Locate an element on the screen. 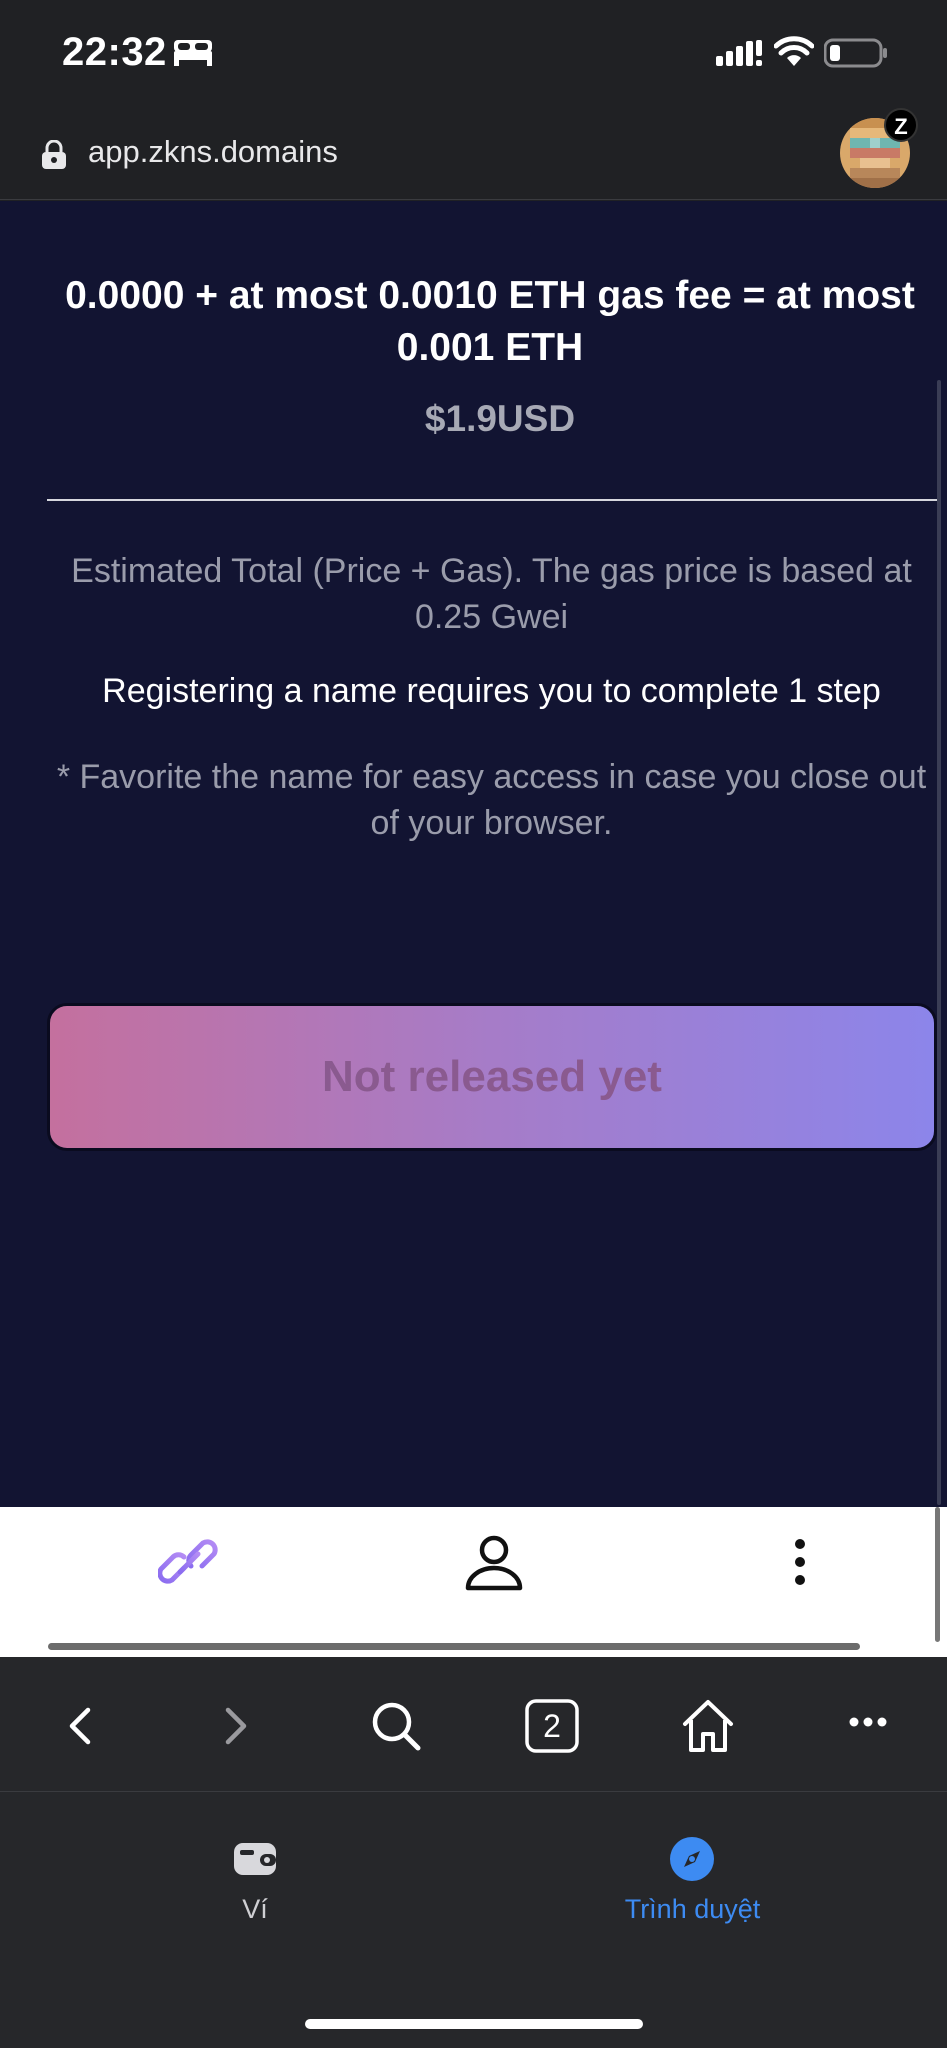 The width and height of the screenshot is (947, 2048). page-scroll-indicator is located at coordinates (454, 1646).